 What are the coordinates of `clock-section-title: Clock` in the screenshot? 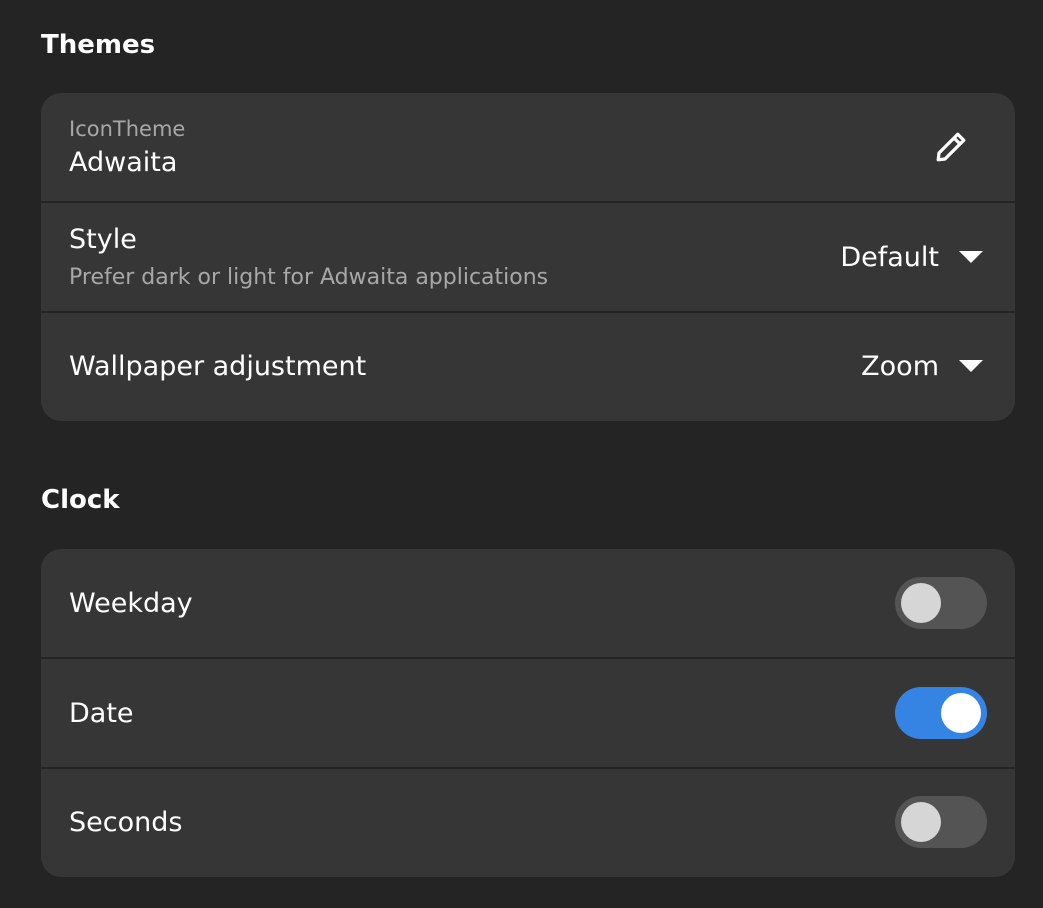 It's located at (80, 500).